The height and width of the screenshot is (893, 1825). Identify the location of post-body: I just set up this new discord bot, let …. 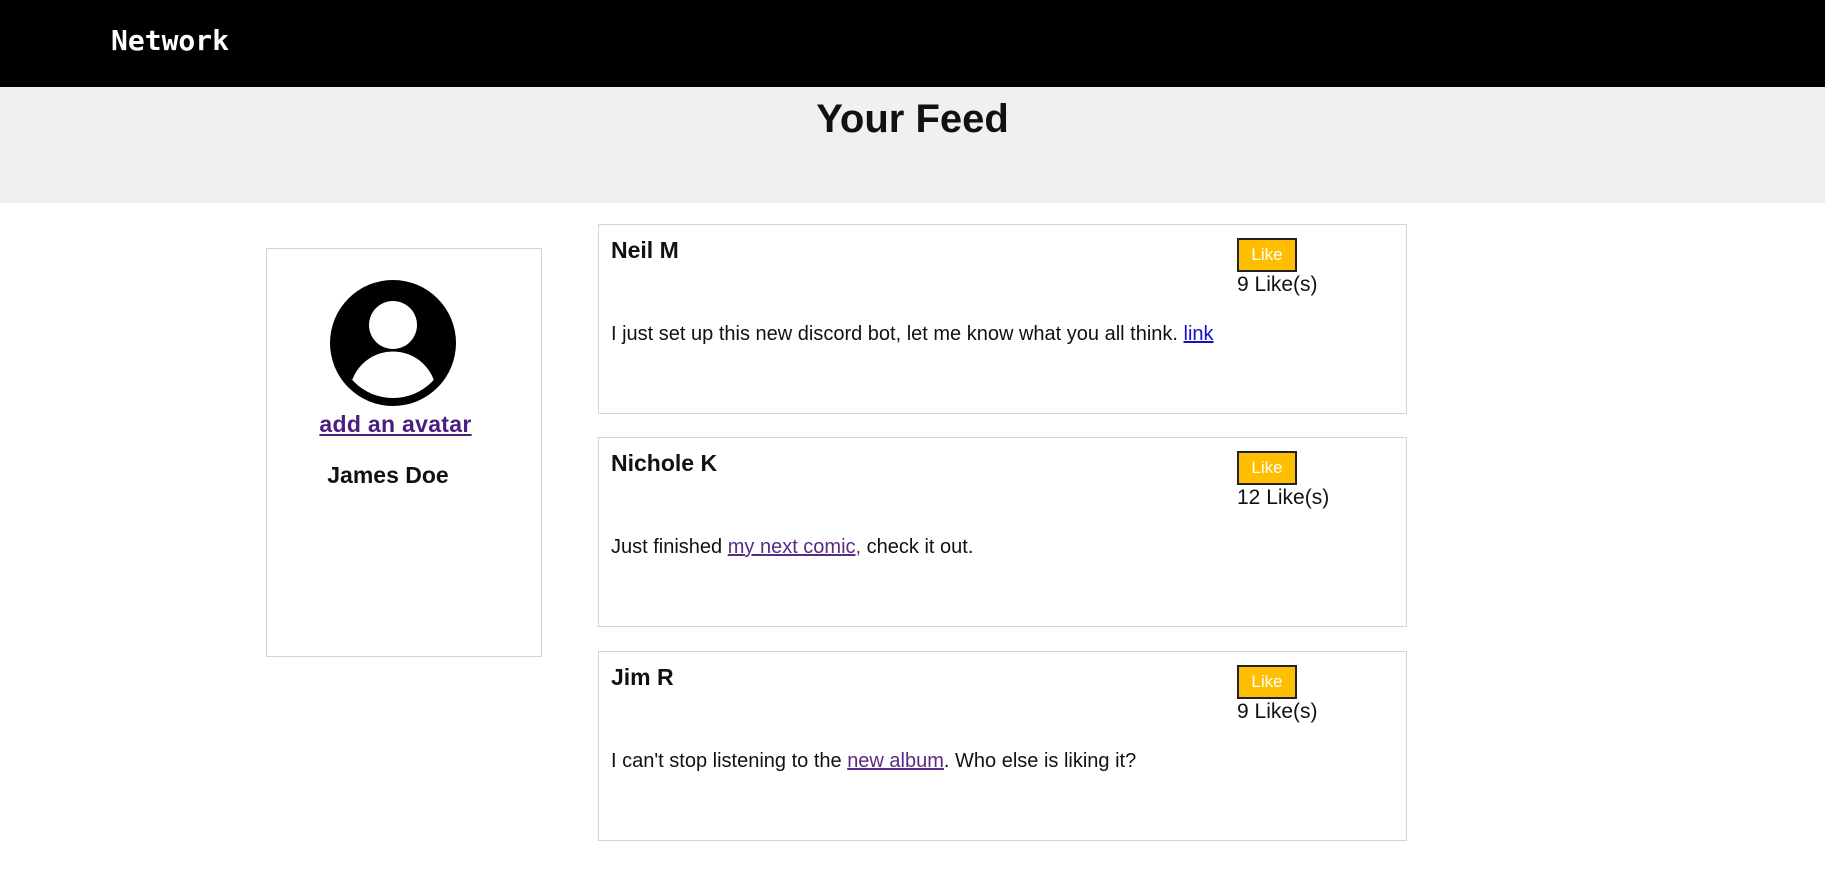
(912, 334).